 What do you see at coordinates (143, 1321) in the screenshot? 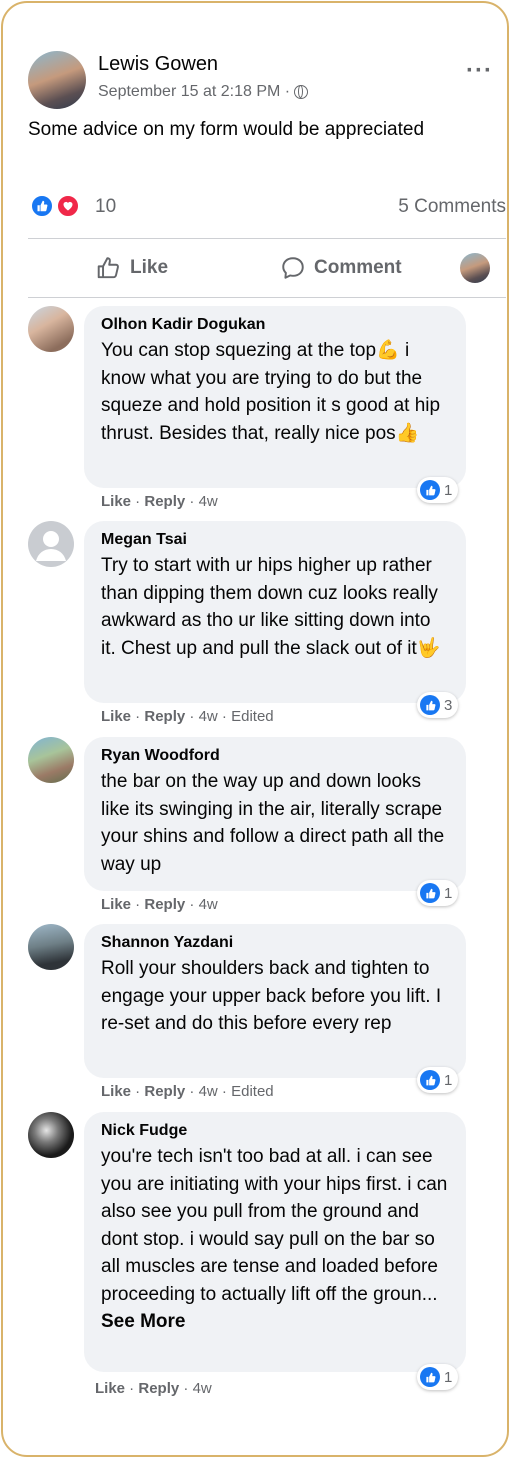
I see `see-more-link: See More` at bounding box center [143, 1321].